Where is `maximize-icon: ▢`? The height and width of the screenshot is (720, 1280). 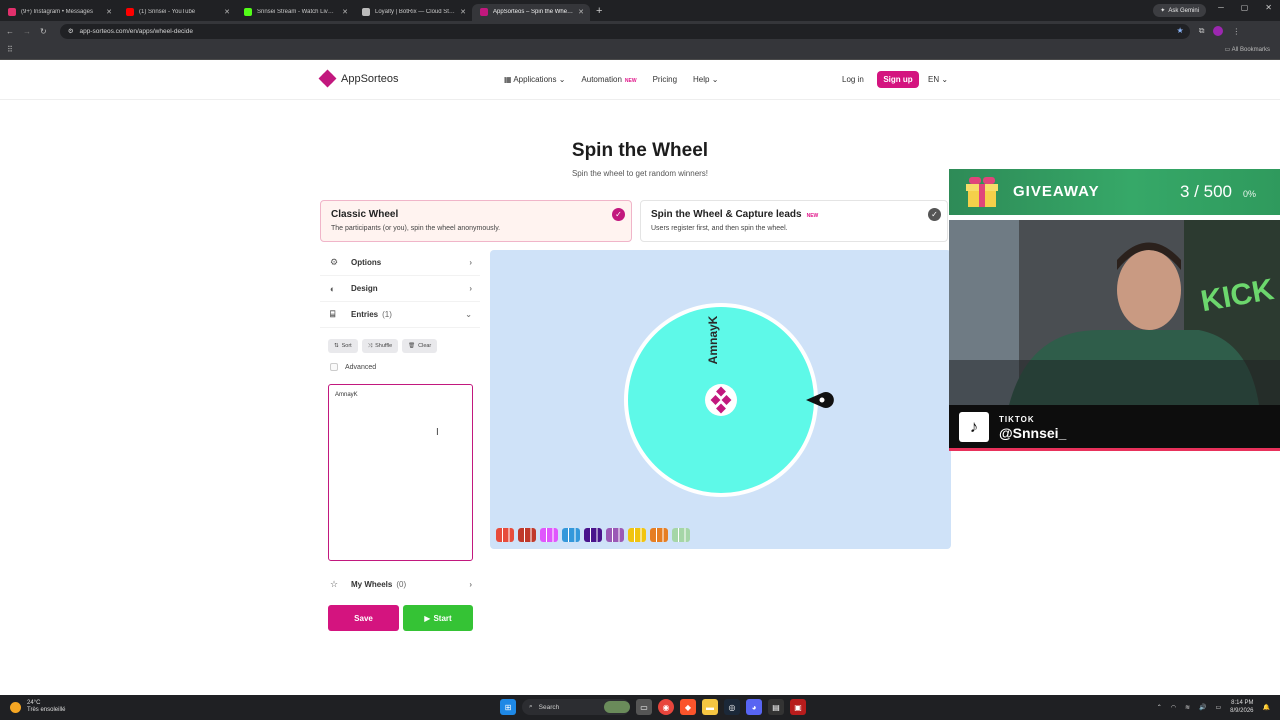
maximize-icon: ▢ is located at coordinates (1245, 7).